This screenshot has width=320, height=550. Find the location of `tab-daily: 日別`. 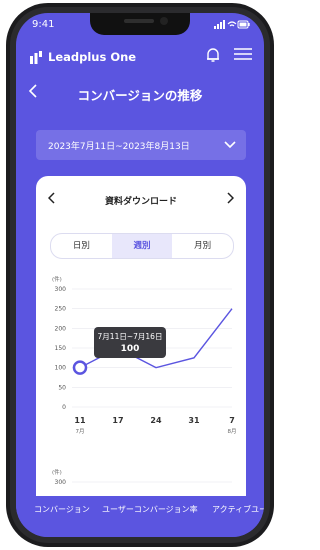

tab-daily: 日別 is located at coordinates (81, 246).